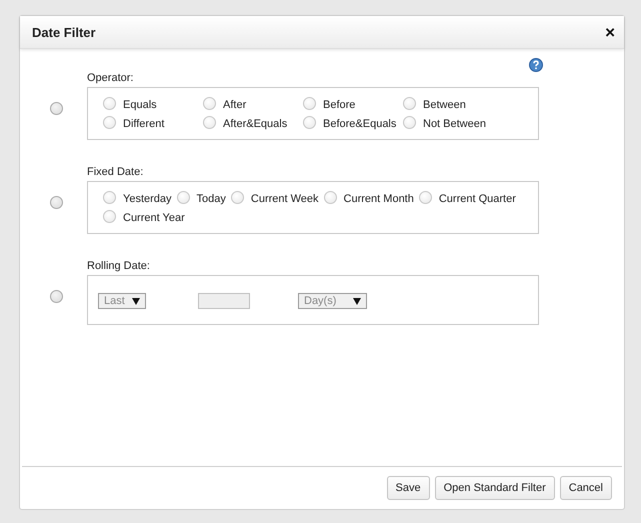  What do you see at coordinates (536, 65) in the screenshot?
I see `help-icon` at bounding box center [536, 65].